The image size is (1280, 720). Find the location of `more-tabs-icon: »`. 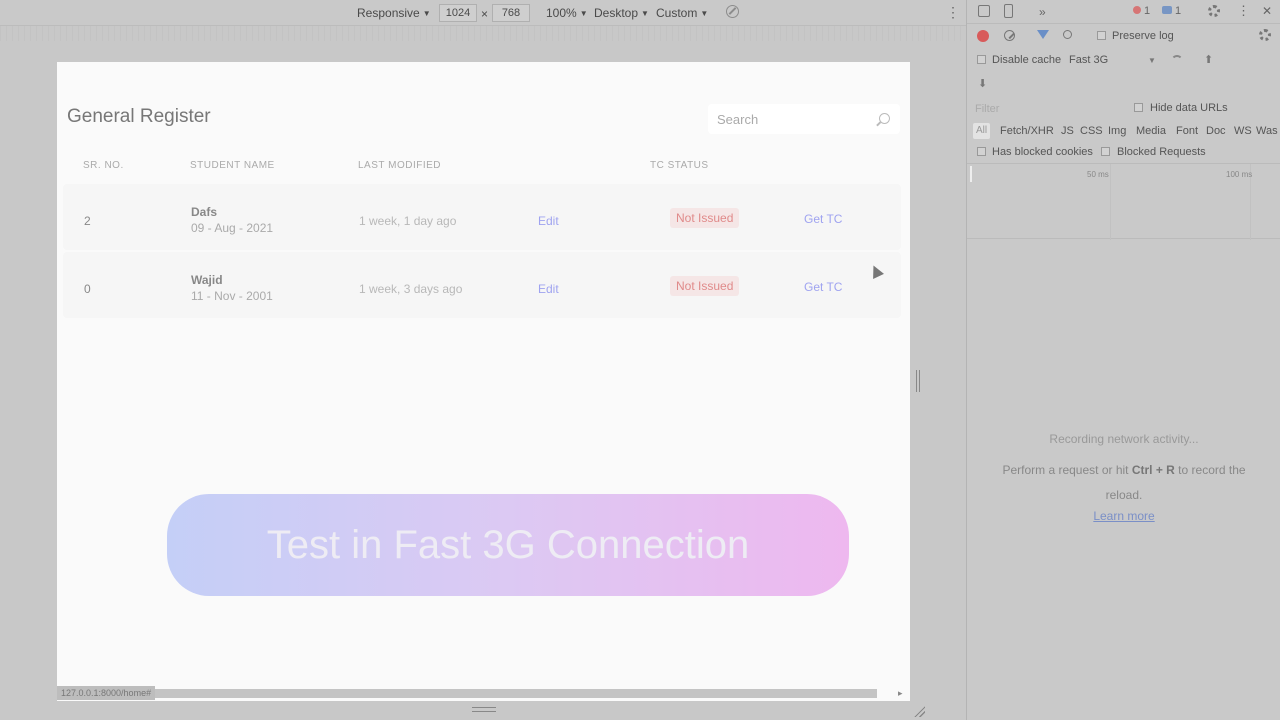

more-tabs-icon: » is located at coordinates (1042, 12).